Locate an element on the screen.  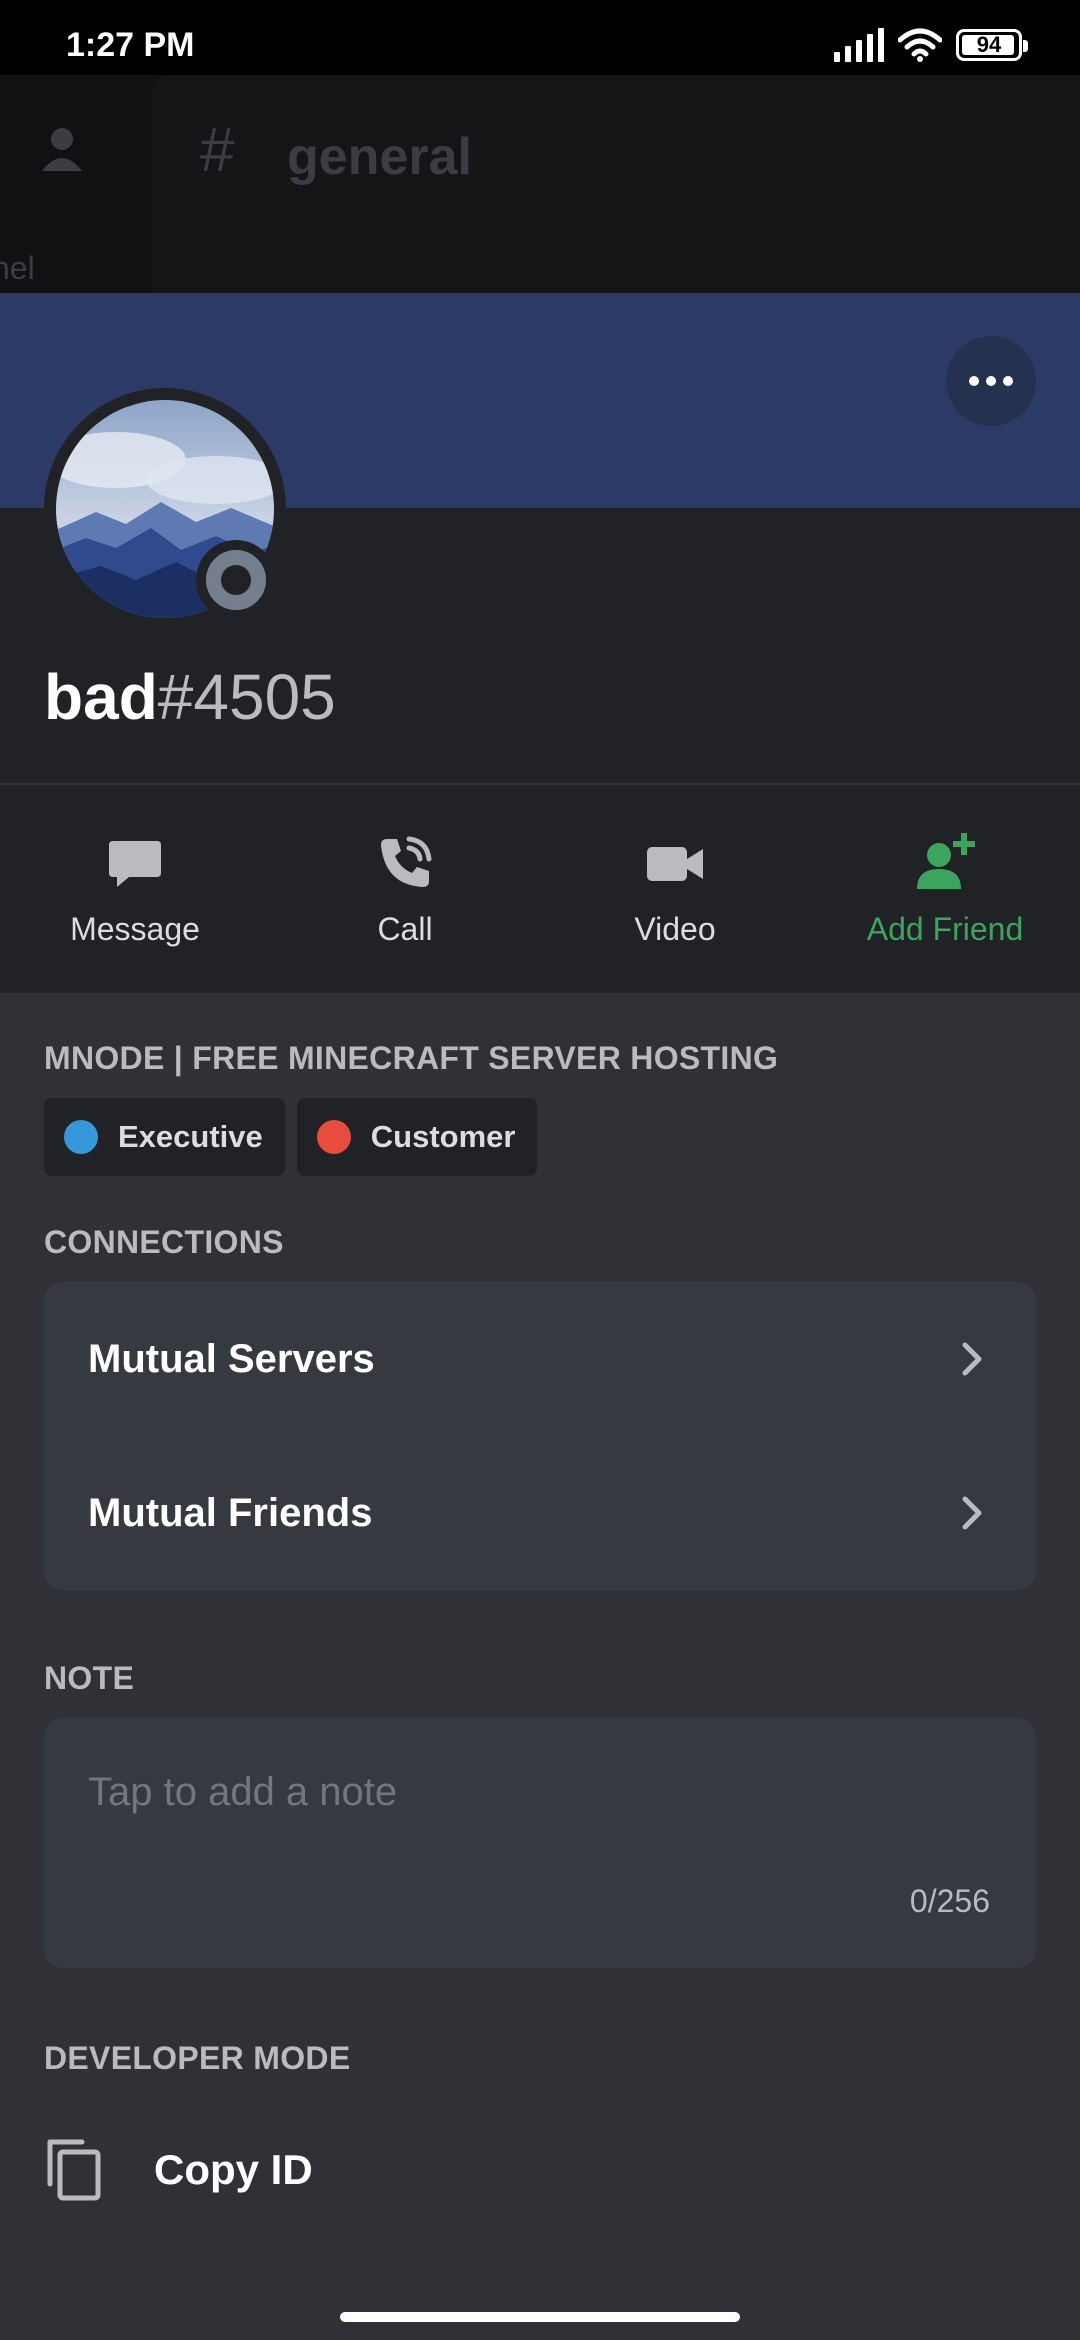
copy-id-button: Copy ID is located at coordinates (178, 2170).